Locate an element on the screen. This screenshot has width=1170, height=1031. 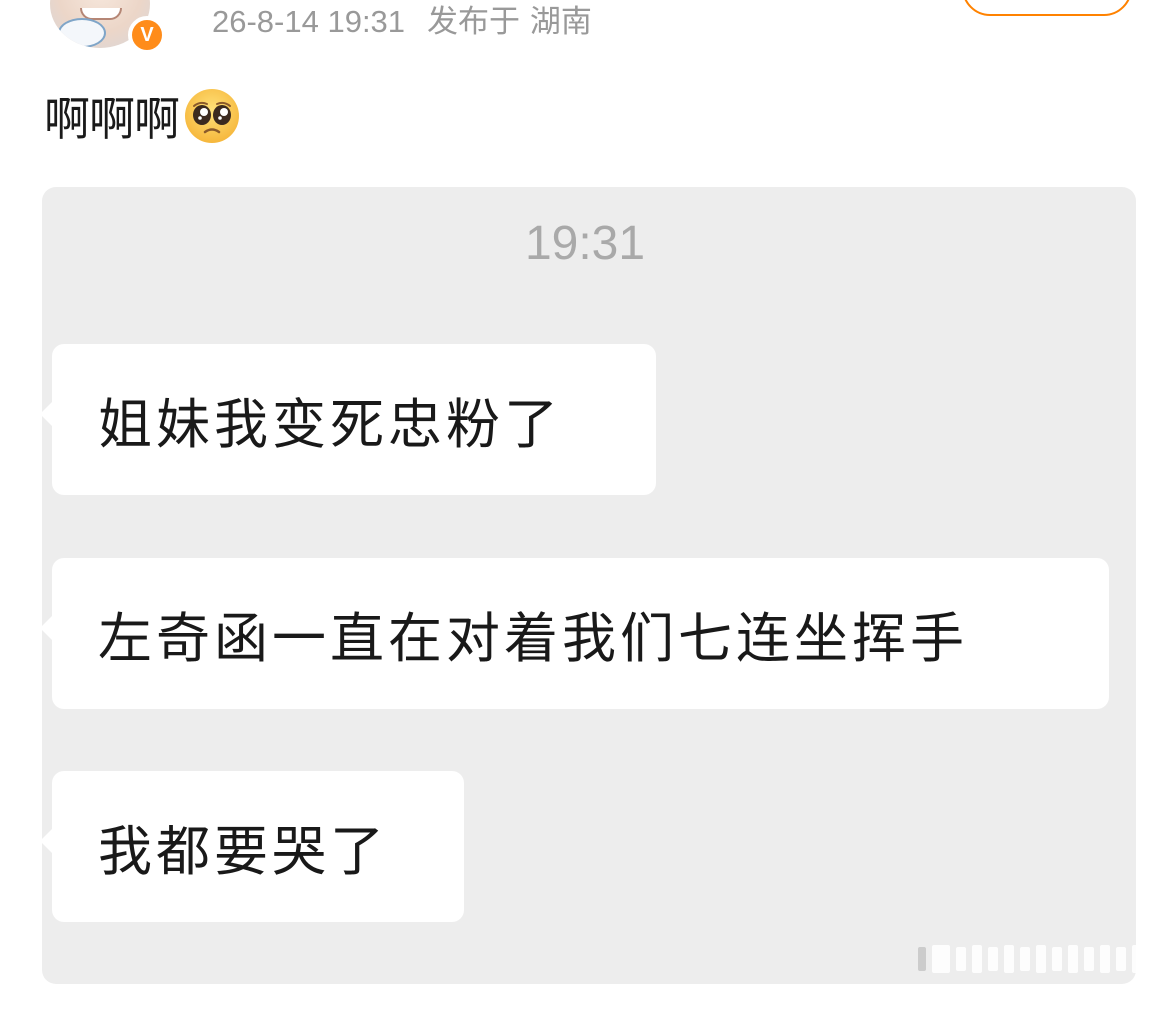
chat-bubble: 左奇函一直在对着我们七连坐挥手 is located at coordinates (574, 633).